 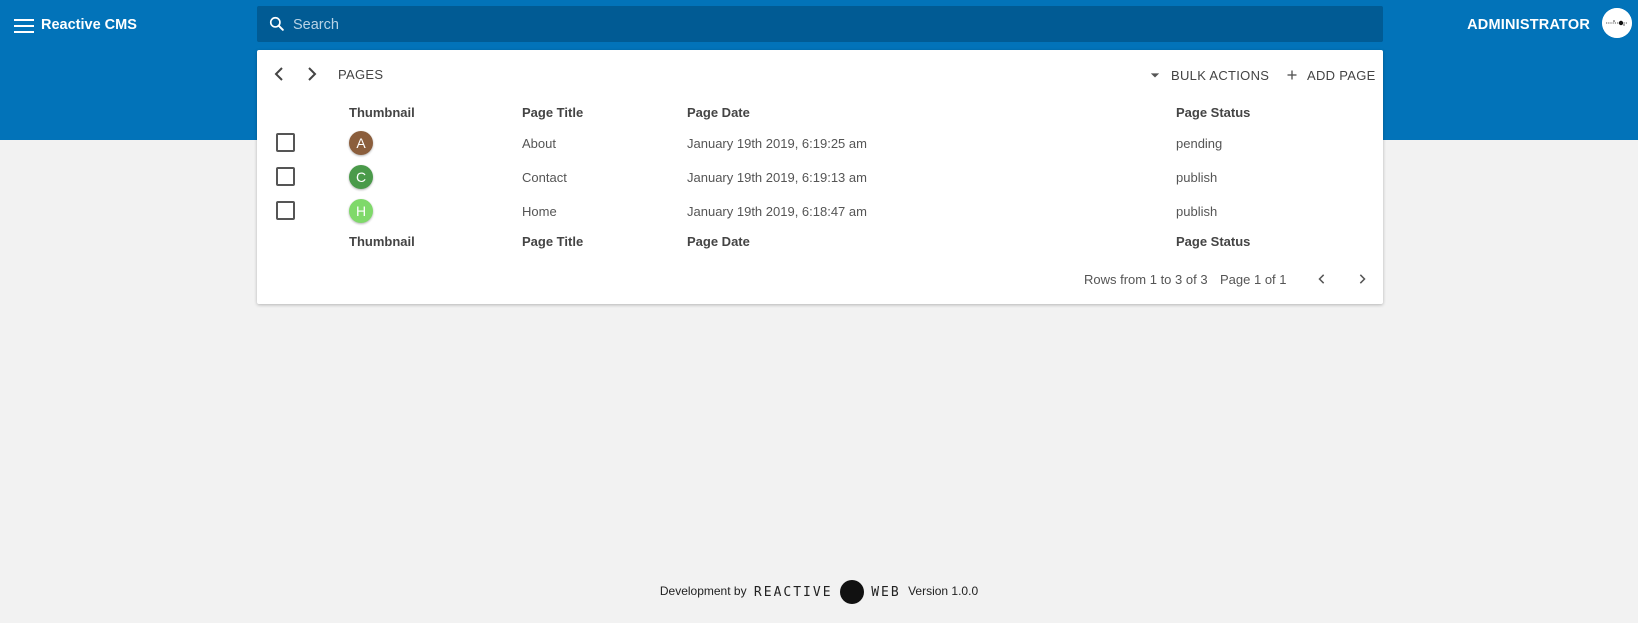 What do you see at coordinates (279, 74) in the screenshot?
I see `chevron-left-icon` at bounding box center [279, 74].